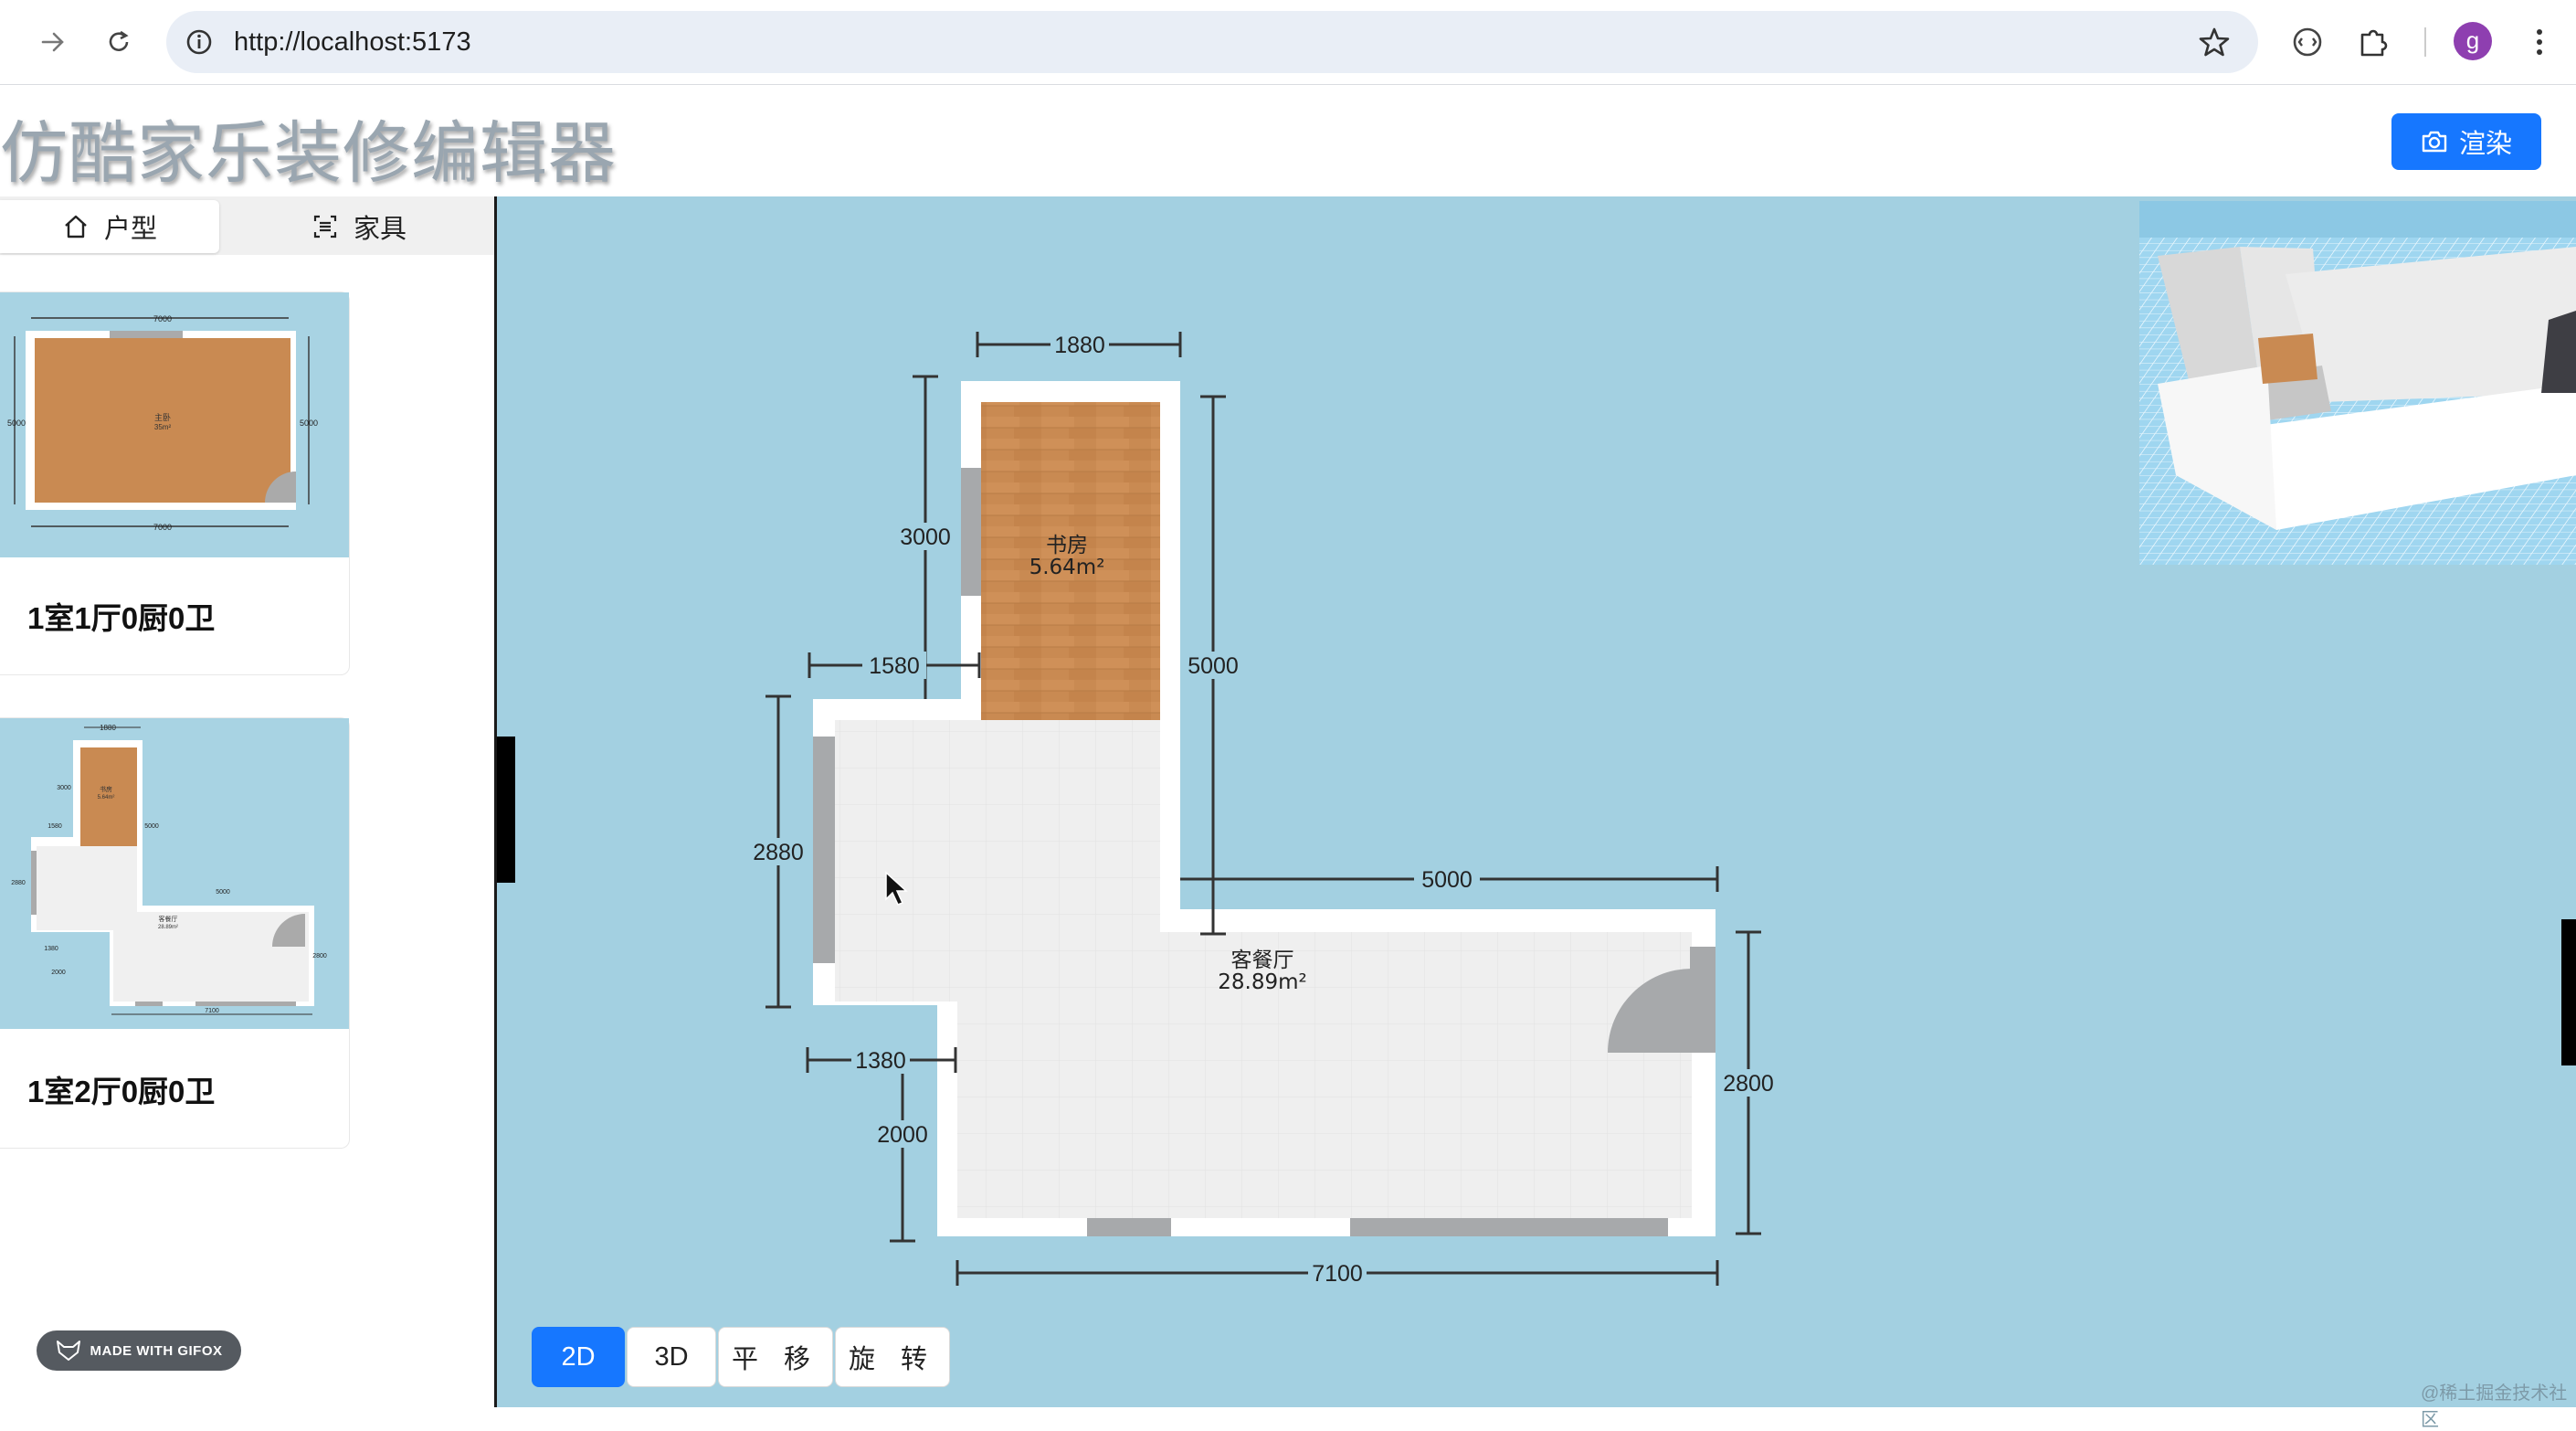 This screenshot has height=1431, width=2576. What do you see at coordinates (1212, 42) in the screenshot?
I see `address-bar: http://localhost:5173` at bounding box center [1212, 42].